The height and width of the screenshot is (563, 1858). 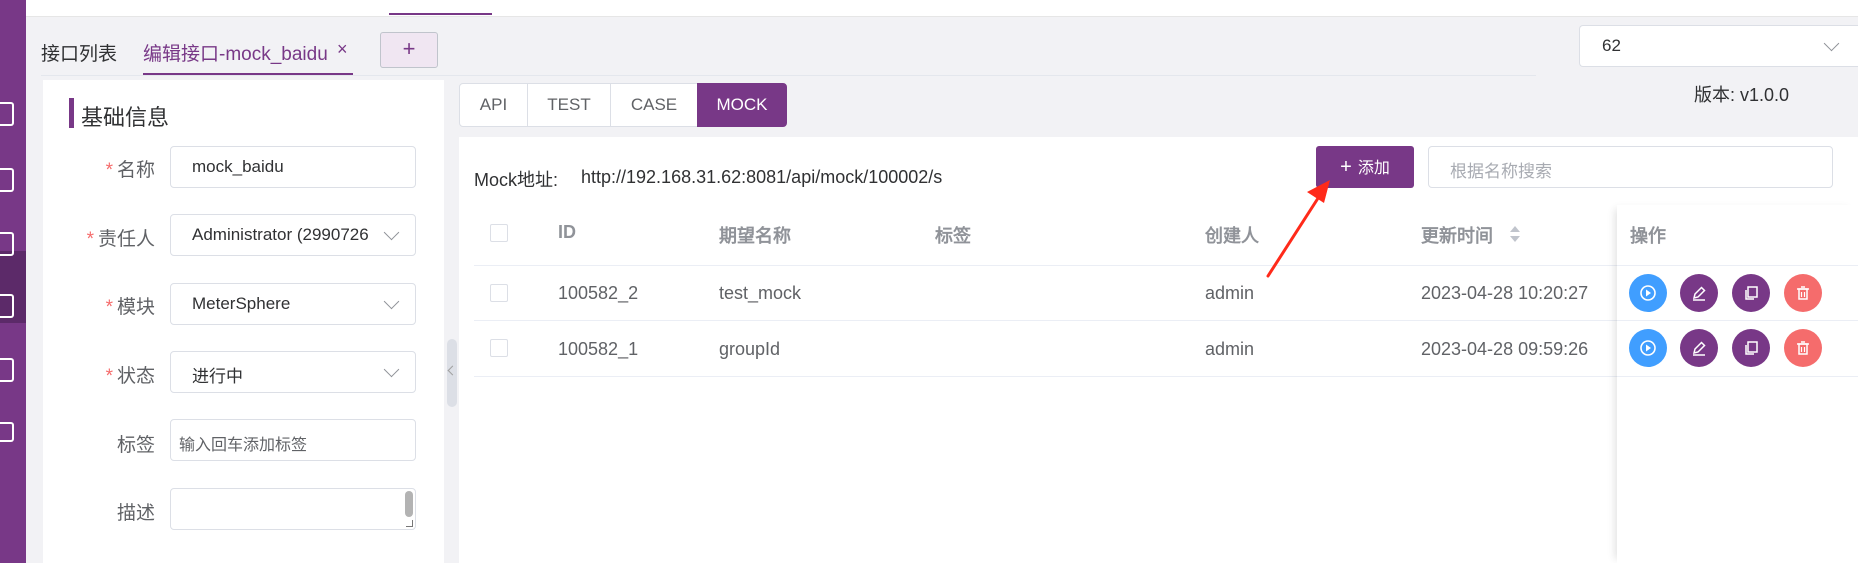 What do you see at coordinates (130, 376) in the screenshot?
I see `status-label: * 状态` at bounding box center [130, 376].